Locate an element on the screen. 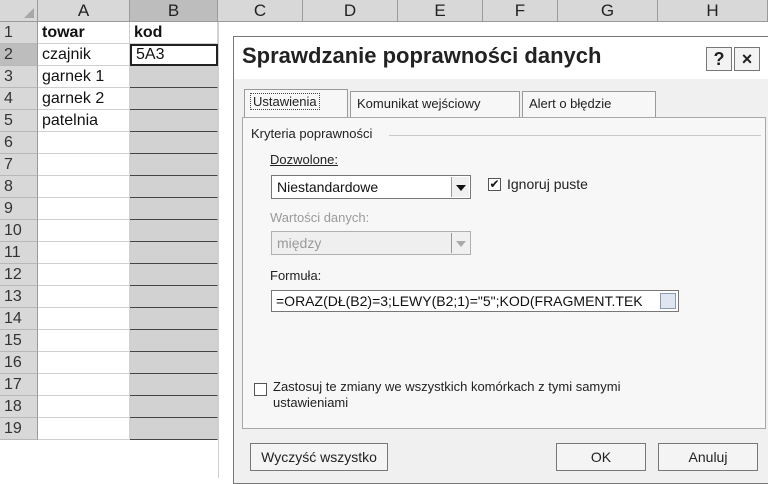 Image resolution: width=768 pixels, height=484 pixels. tab-error-alert: Alert o błędzie is located at coordinates (589, 104).